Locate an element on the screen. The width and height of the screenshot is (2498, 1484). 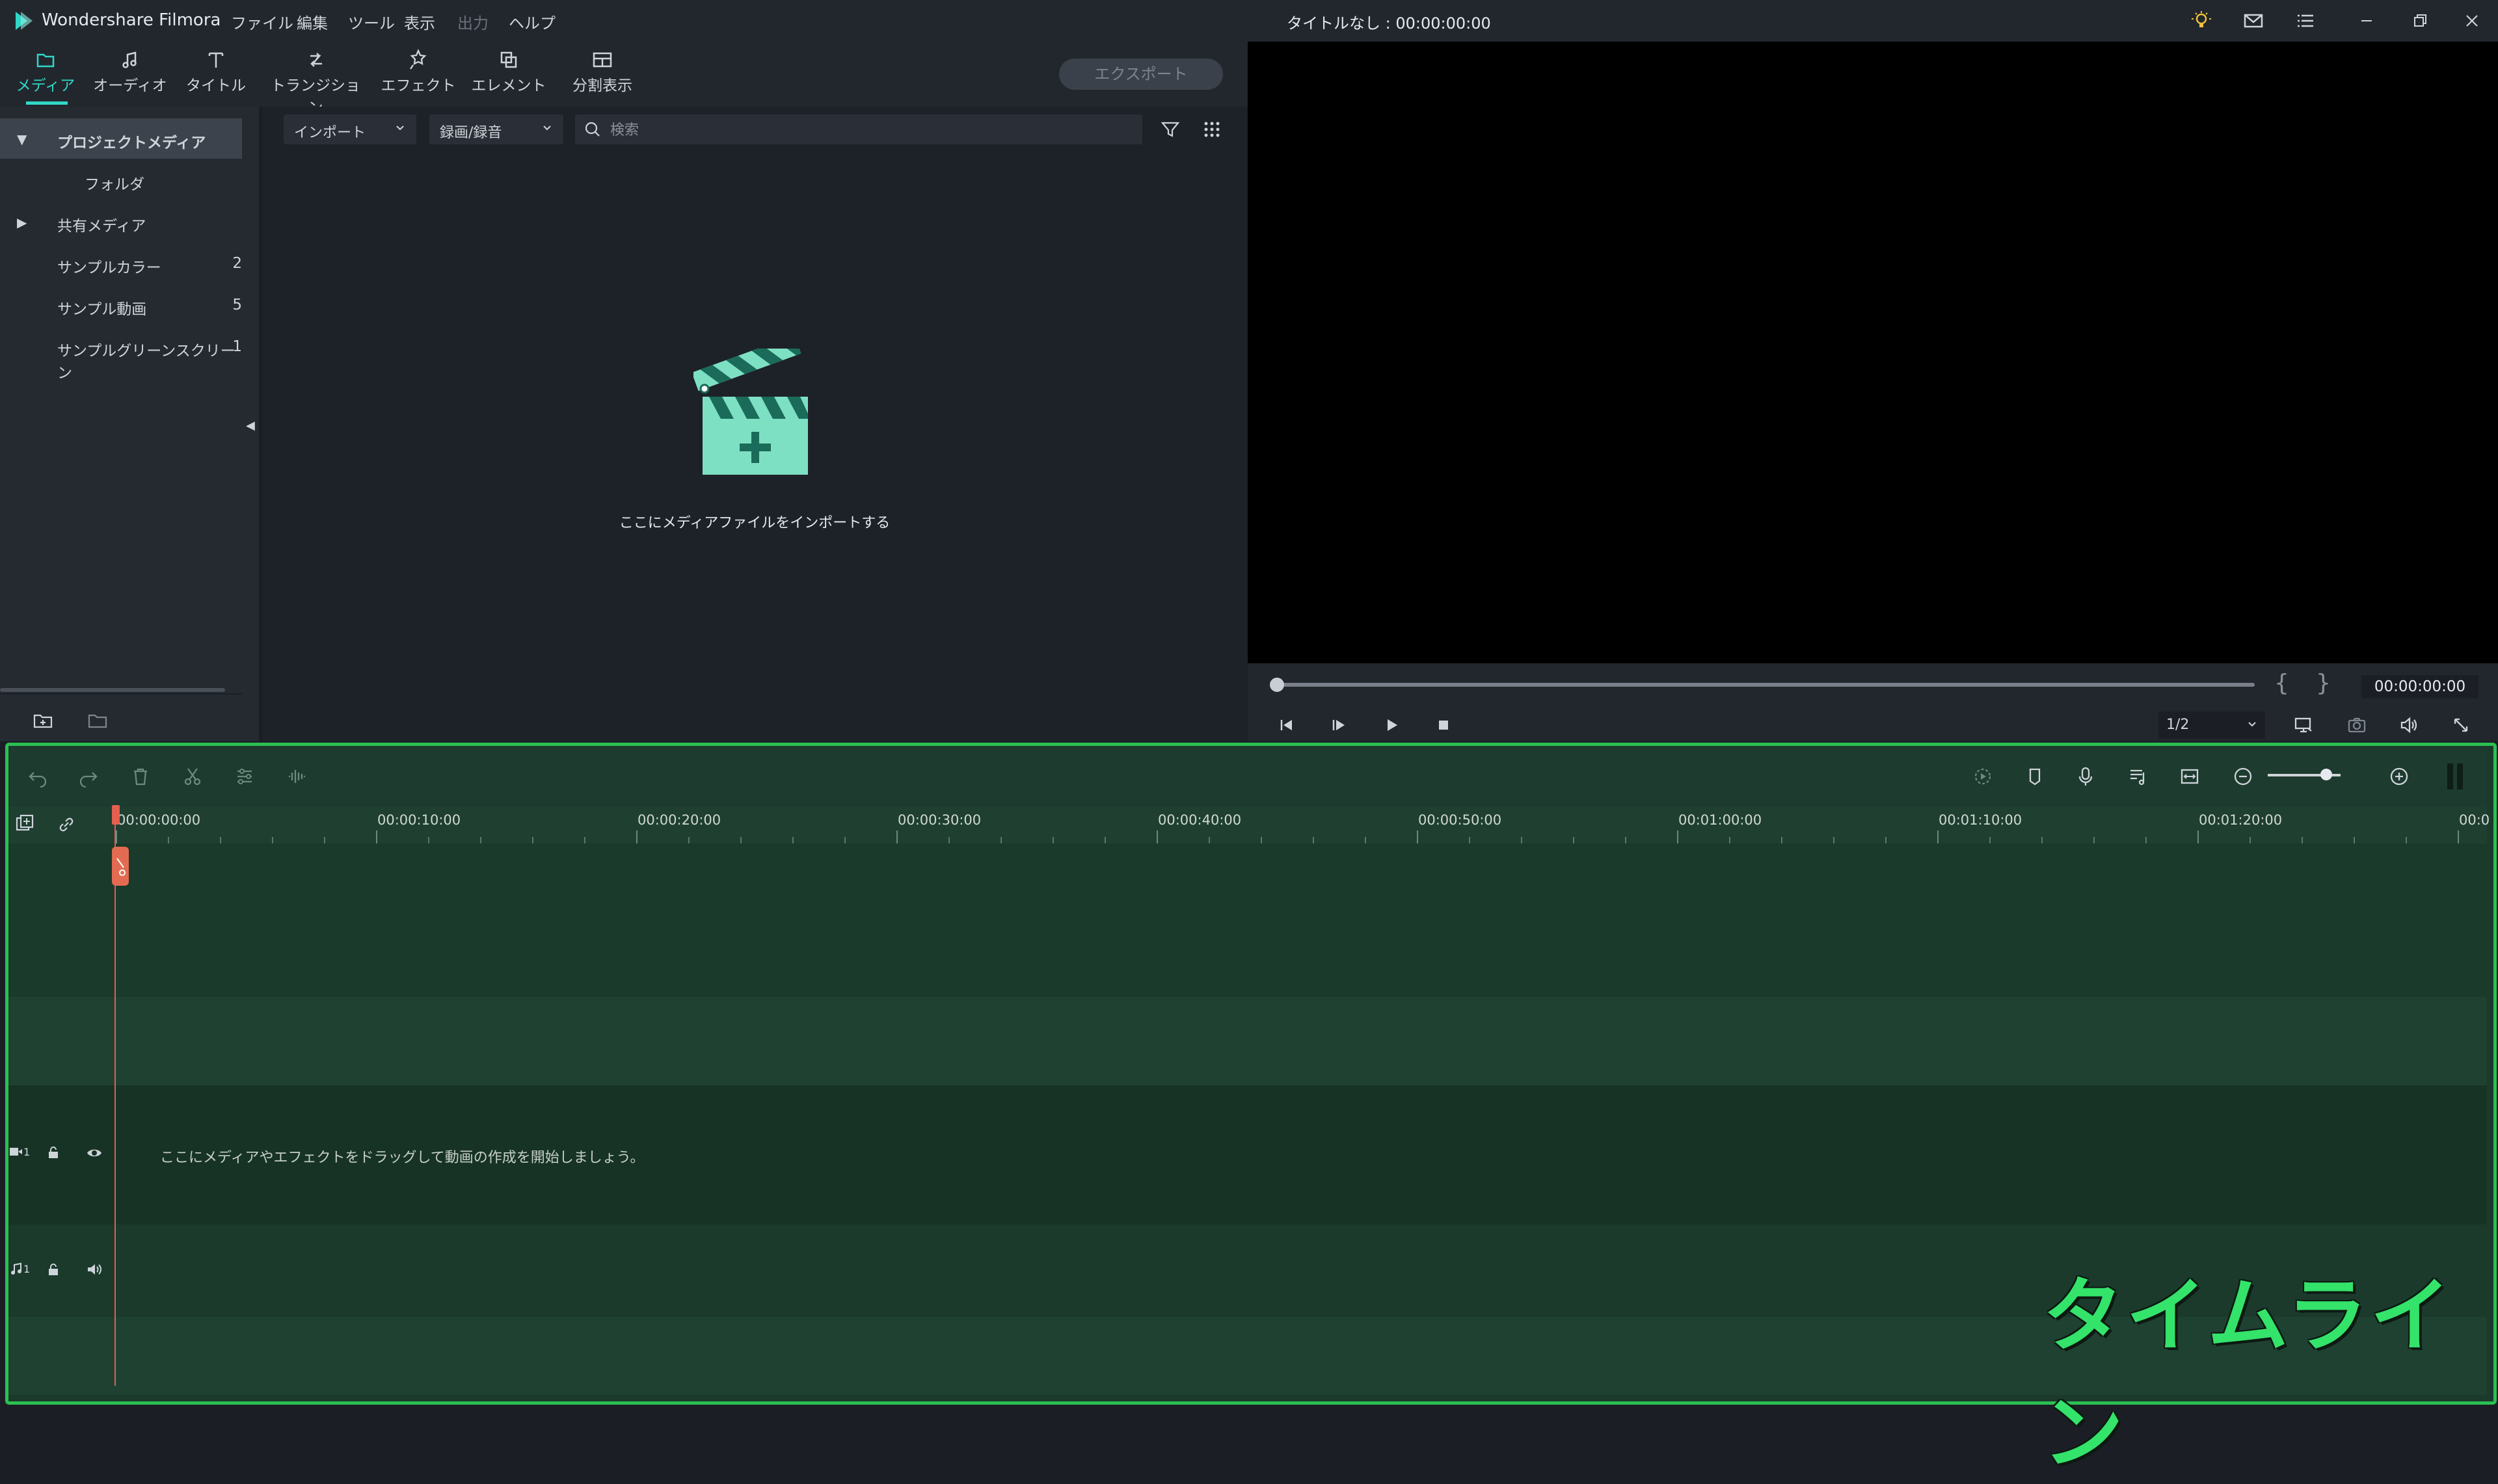
ruler-label: 00:0 is located at coordinates (2474, 820).